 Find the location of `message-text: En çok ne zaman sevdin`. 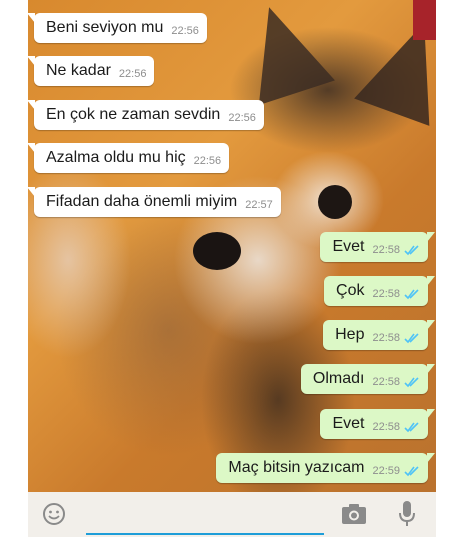

message-text: En çok ne zaman sevdin is located at coordinates (133, 114).